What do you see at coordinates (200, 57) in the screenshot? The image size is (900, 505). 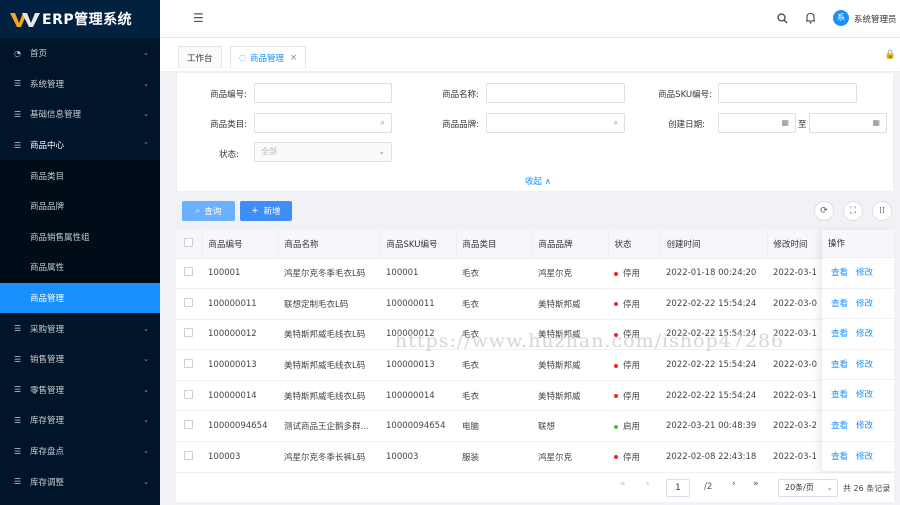 I see `tab-workbench: 工作台` at bounding box center [200, 57].